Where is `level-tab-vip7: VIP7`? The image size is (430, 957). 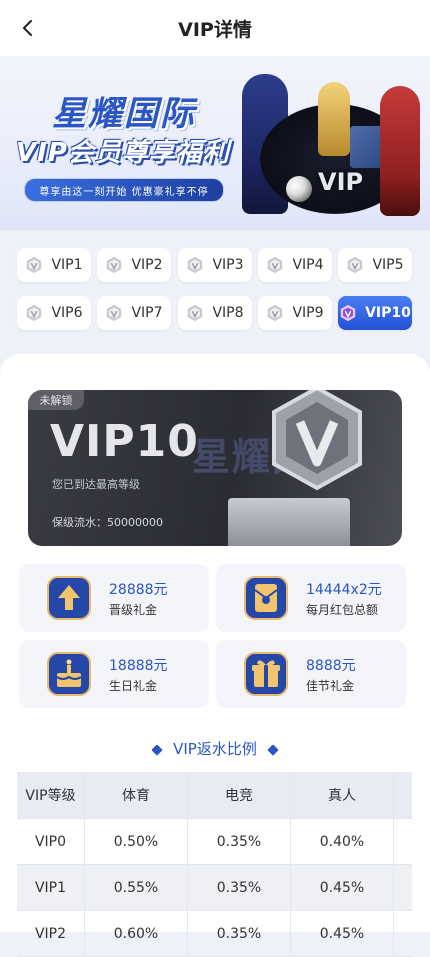
level-tab-vip7: VIP7 is located at coordinates (134, 313).